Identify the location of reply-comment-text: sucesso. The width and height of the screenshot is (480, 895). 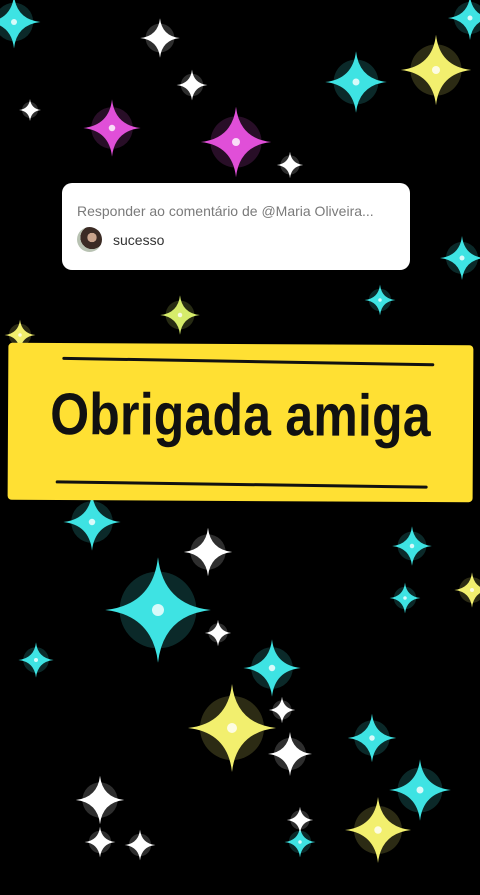
(139, 239).